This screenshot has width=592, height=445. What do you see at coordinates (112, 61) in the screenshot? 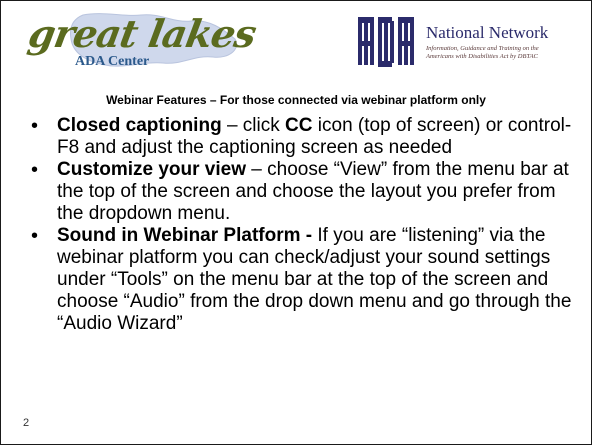
I see `ada-center-text: ADA Center` at bounding box center [112, 61].